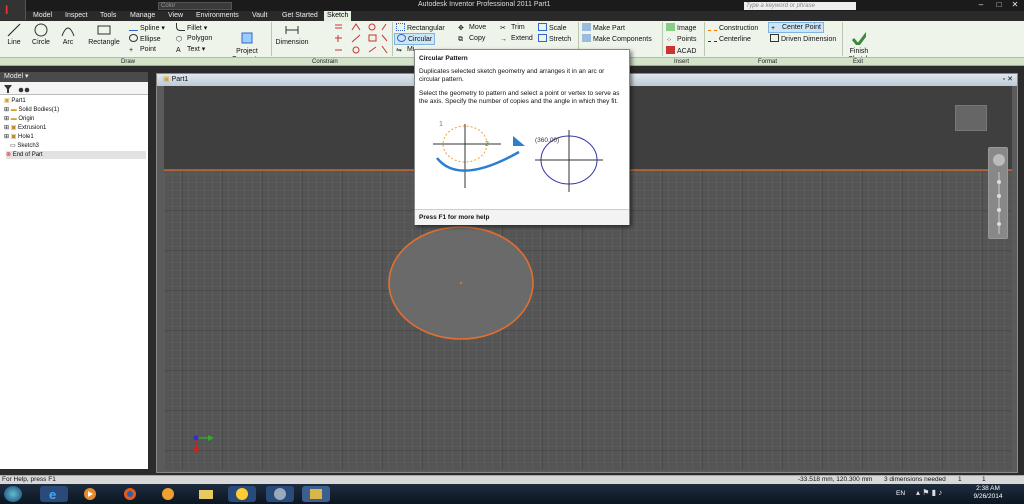 This screenshot has width=1024, height=504. Describe the element at coordinates (325, 62) in the screenshot. I see `constrain-panel-label: Constrain` at that location.